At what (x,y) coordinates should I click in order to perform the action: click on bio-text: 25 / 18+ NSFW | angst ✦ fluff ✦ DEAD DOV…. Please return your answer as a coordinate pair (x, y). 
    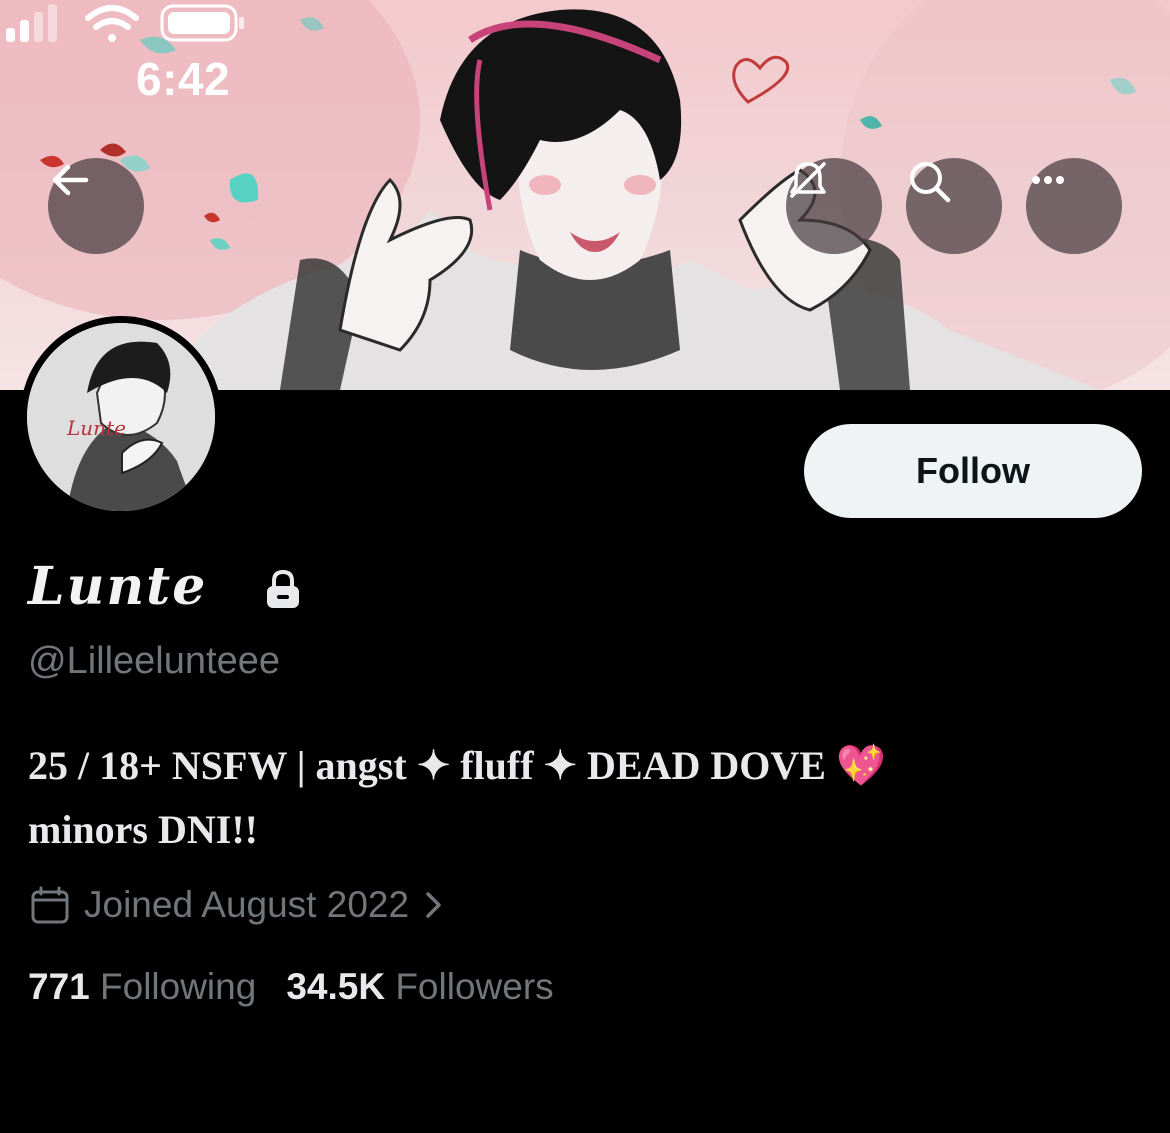
    Looking at the image, I should click on (427, 765).